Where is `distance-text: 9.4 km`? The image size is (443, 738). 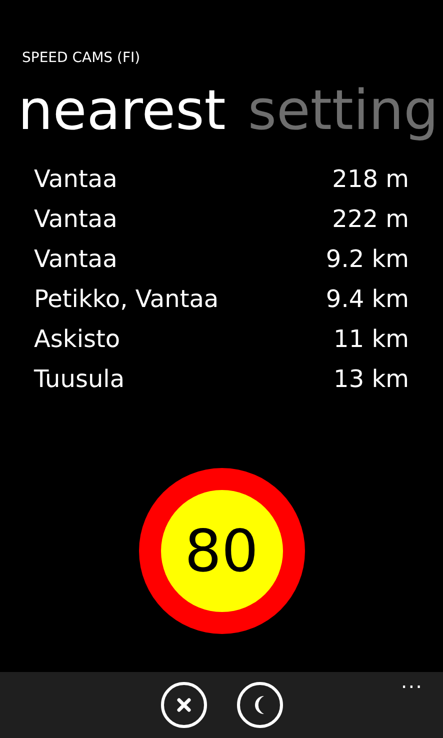 distance-text: 9.4 km is located at coordinates (367, 299).